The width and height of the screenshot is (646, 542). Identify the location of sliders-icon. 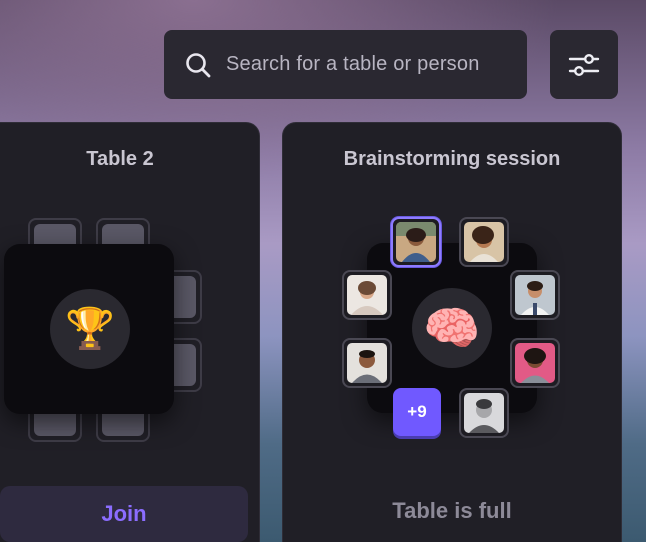
(584, 64).